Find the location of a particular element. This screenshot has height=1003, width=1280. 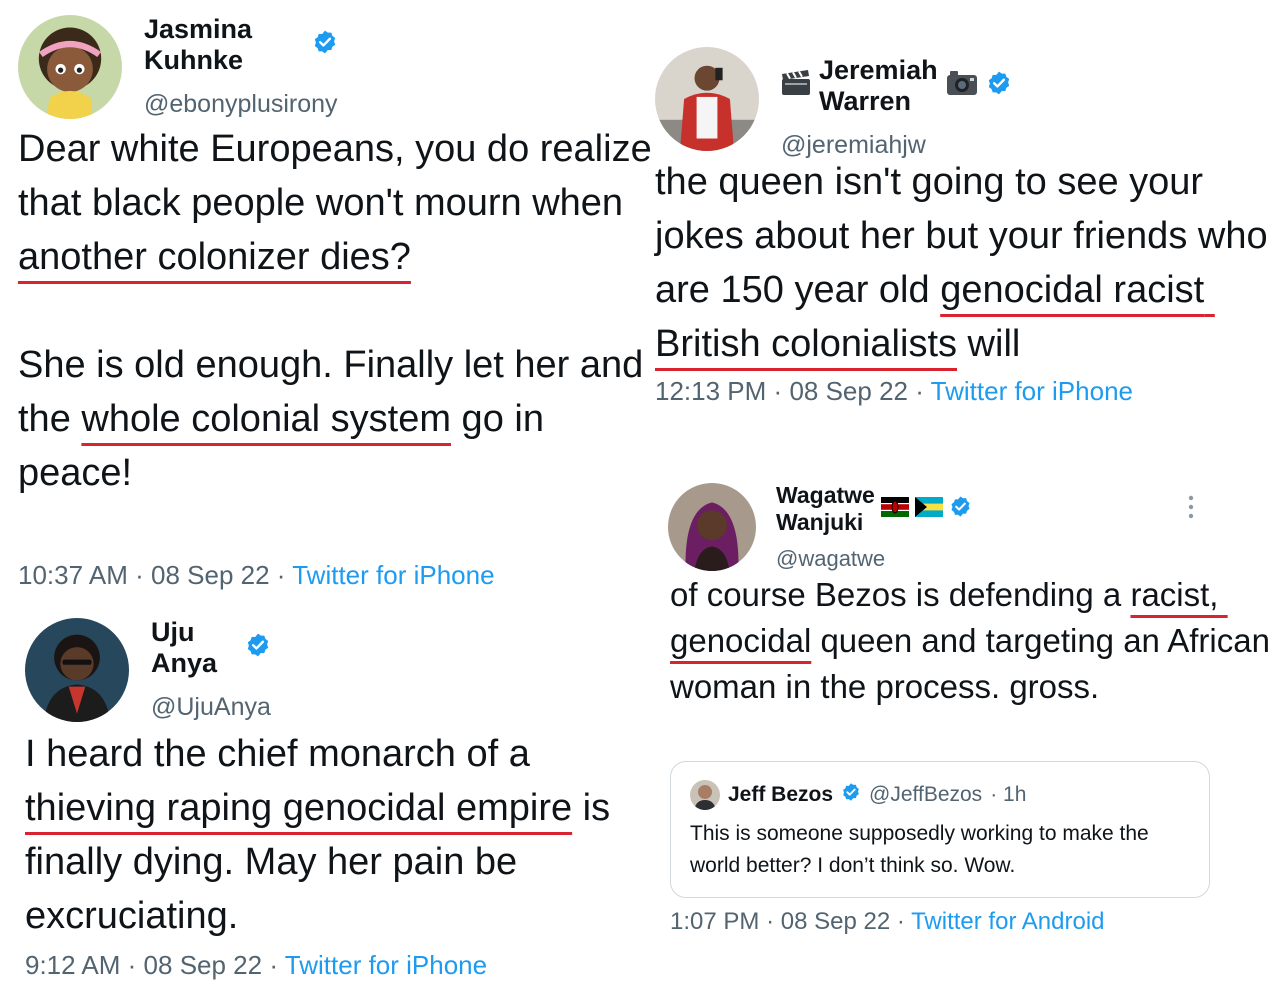

tweet-time: 10:37 AM is located at coordinates (73, 575).